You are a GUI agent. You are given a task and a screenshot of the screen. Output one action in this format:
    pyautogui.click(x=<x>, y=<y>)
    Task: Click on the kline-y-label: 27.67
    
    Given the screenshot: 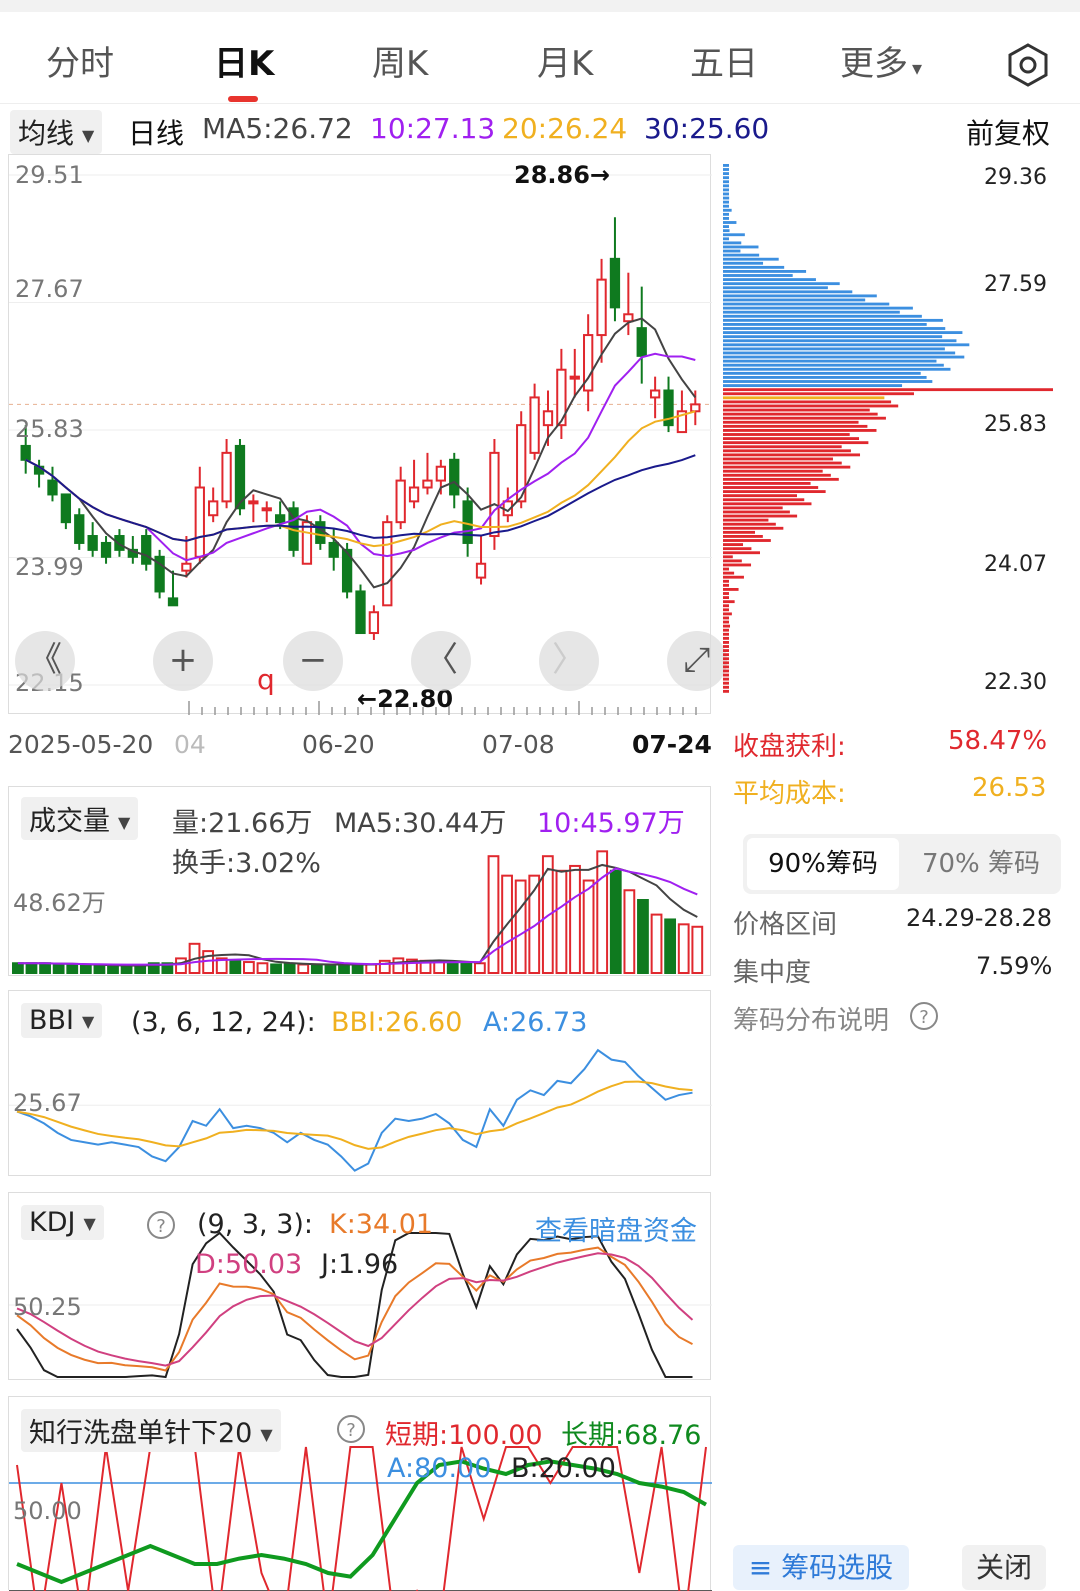 What is the action you would take?
    pyautogui.click(x=49, y=289)
    